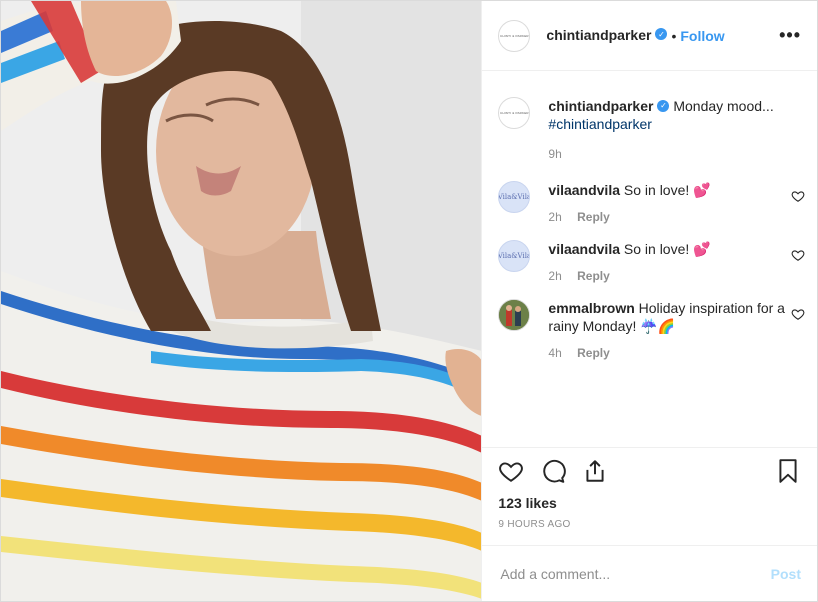 Image resolution: width=818 pixels, height=602 pixels. Describe the element at coordinates (634, 573) in the screenshot. I see `add-comment-input` at that location.